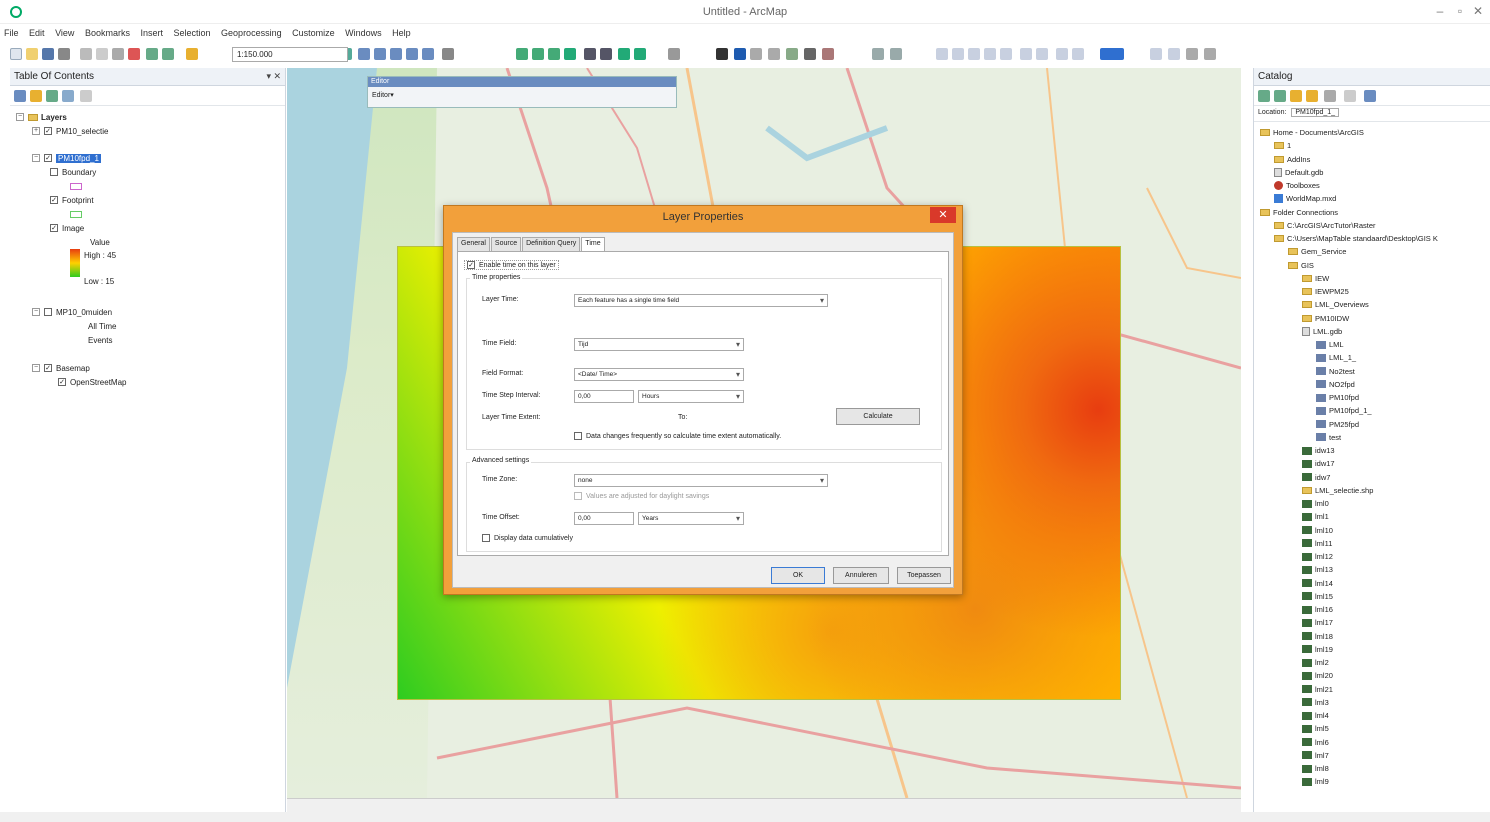 The image size is (1490, 822). Describe the element at coordinates (72, 312) in the screenshot. I see `toc-layer-mp10: − MP10_0muiden` at that location.